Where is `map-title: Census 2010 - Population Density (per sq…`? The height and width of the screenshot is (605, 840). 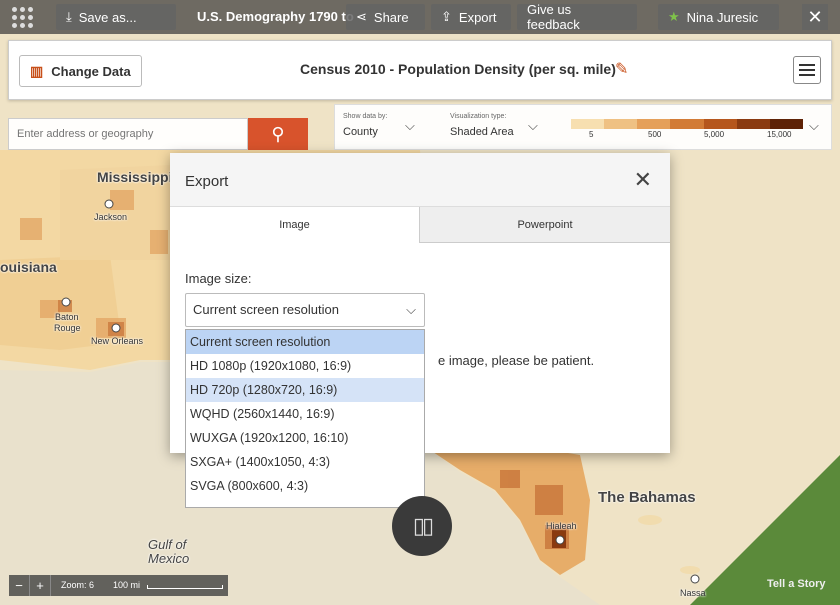 map-title: Census 2010 - Population Density (per sq… is located at coordinates (458, 69).